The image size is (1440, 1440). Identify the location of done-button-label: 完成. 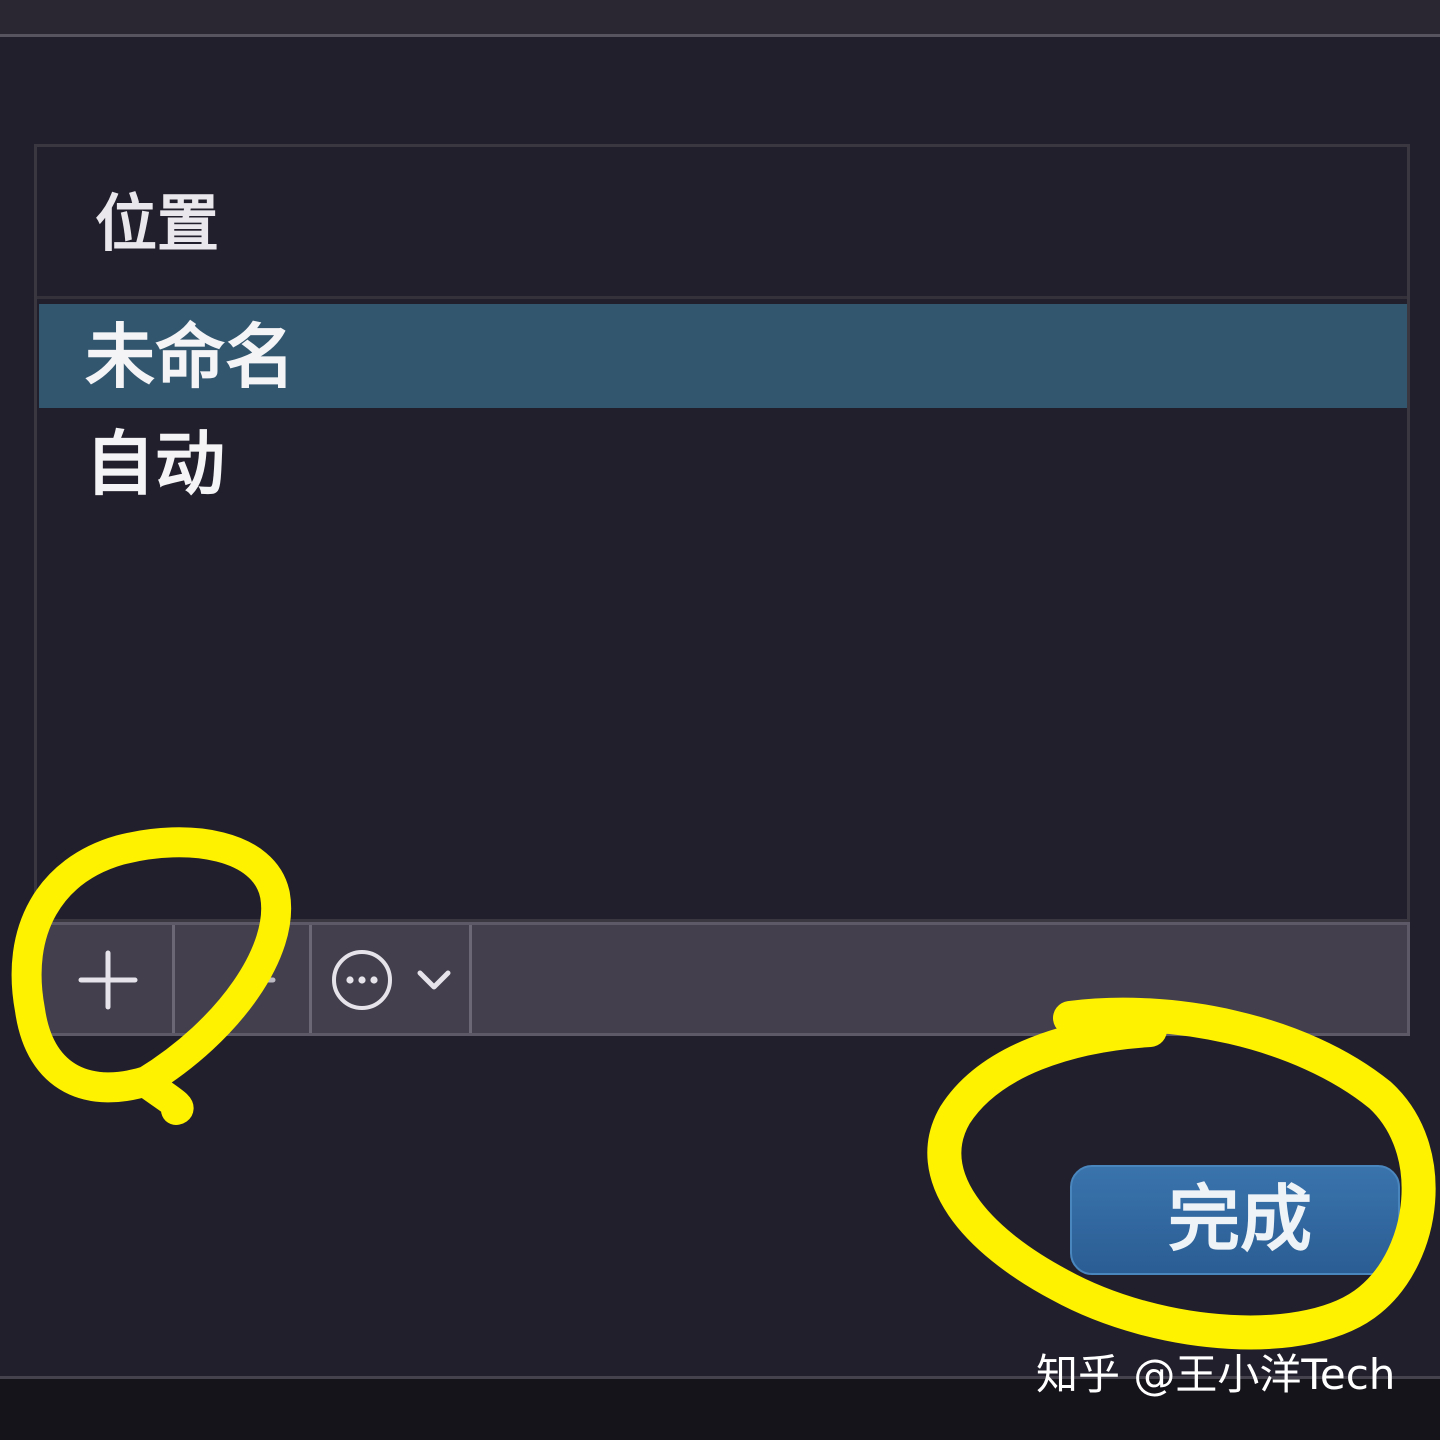
(1239, 1219).